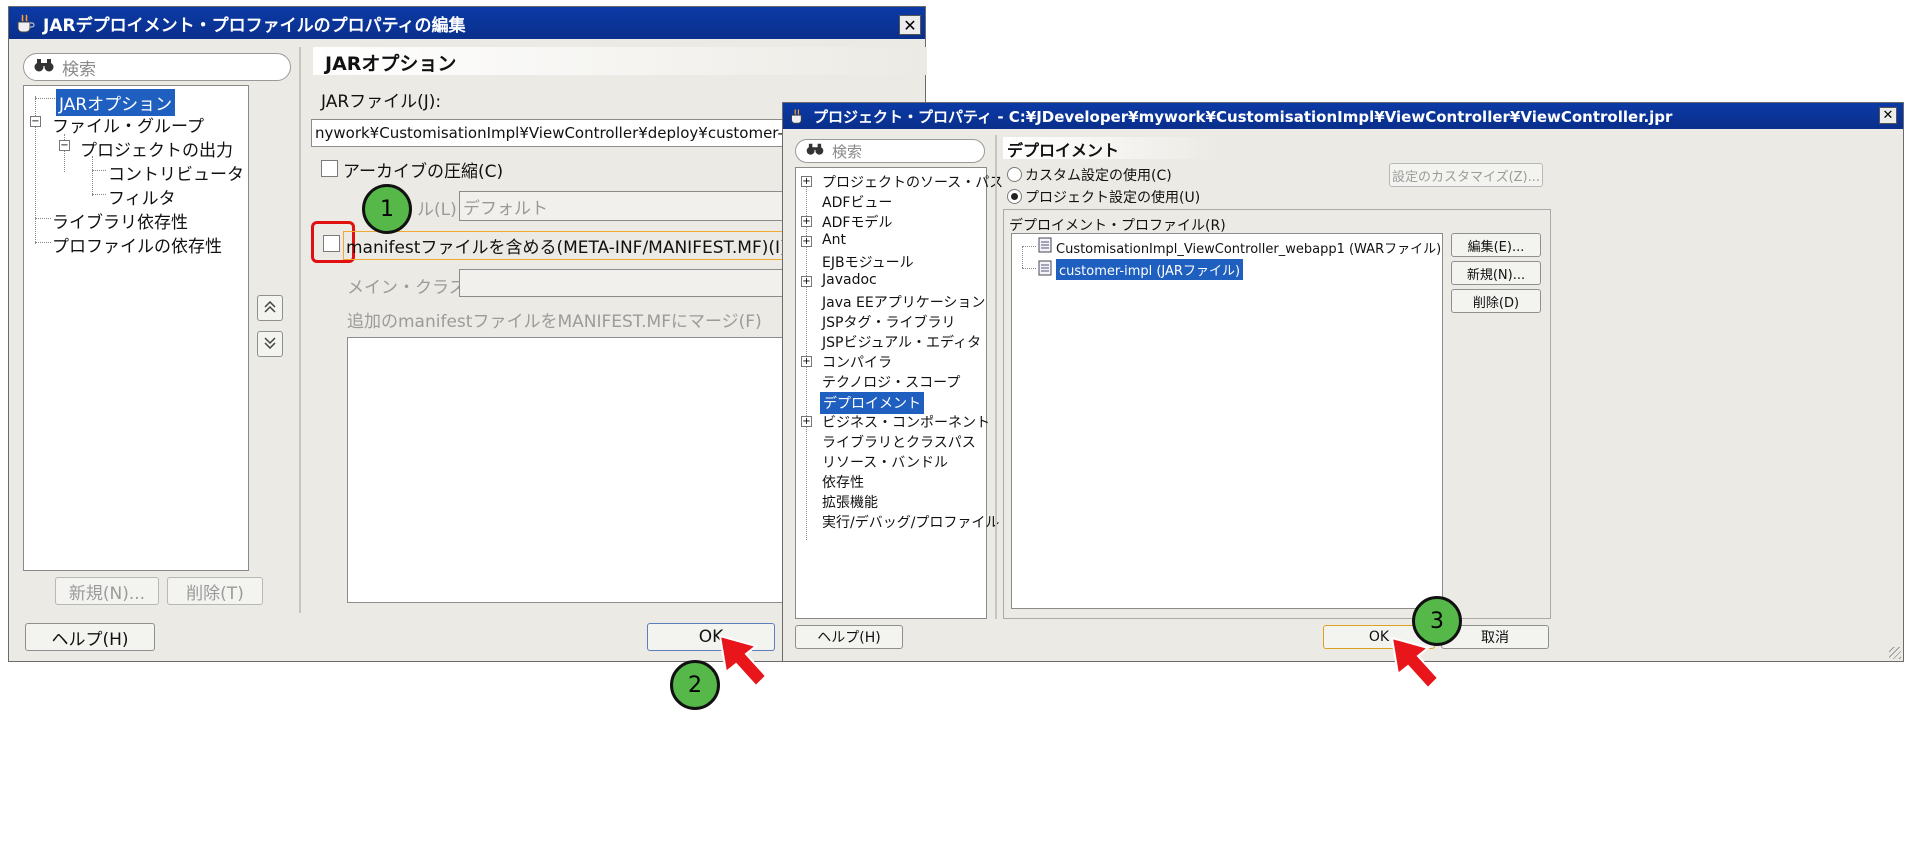 This screenshot has width=1908, height=862. What do you see at coordinates (857, 362) in the screenshot?
I see `tree-item-compiler: コンパイラ` at bounding box center [857, 362].